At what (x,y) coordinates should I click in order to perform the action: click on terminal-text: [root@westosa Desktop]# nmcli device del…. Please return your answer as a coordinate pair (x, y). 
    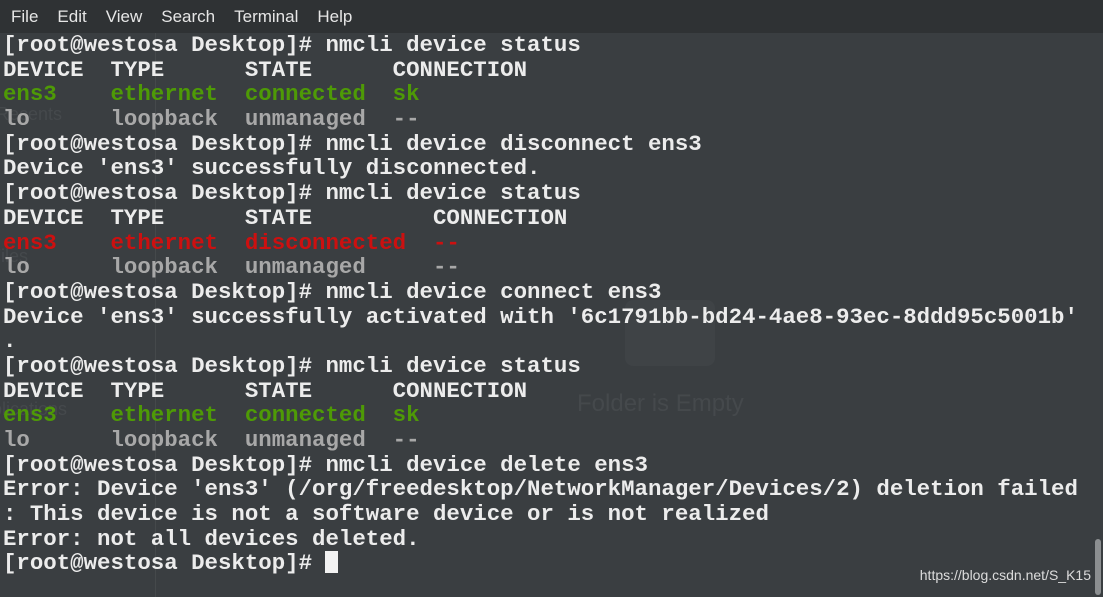
    Looking at the image, I should click on (325, 464).